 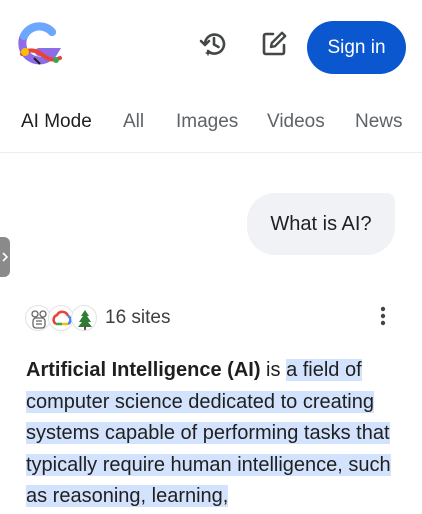 What do you see at coordinates (63, 318) in the screenshot?
I see `source-favicons` at bounding box center [63, 318].